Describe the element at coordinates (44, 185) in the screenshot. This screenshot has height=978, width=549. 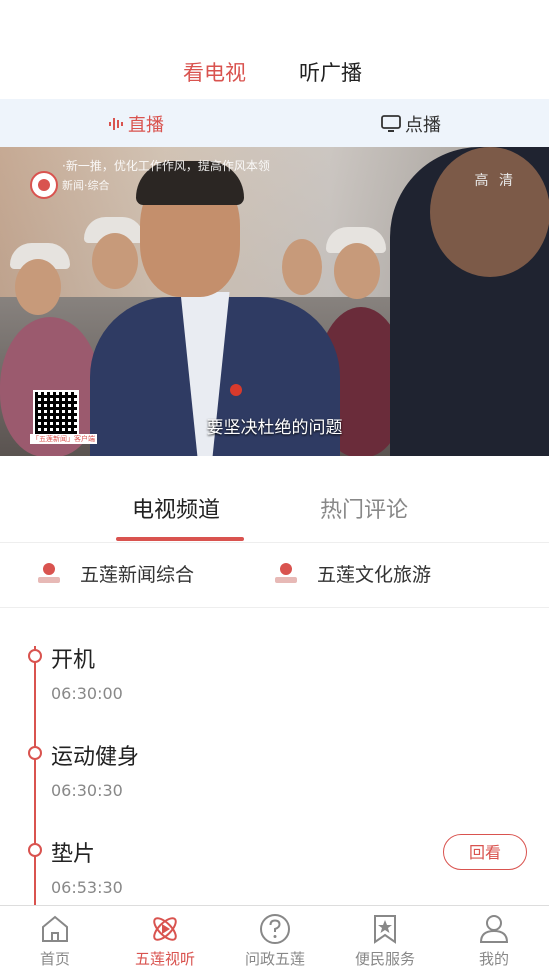
I see `station-logo-icon` at that location.